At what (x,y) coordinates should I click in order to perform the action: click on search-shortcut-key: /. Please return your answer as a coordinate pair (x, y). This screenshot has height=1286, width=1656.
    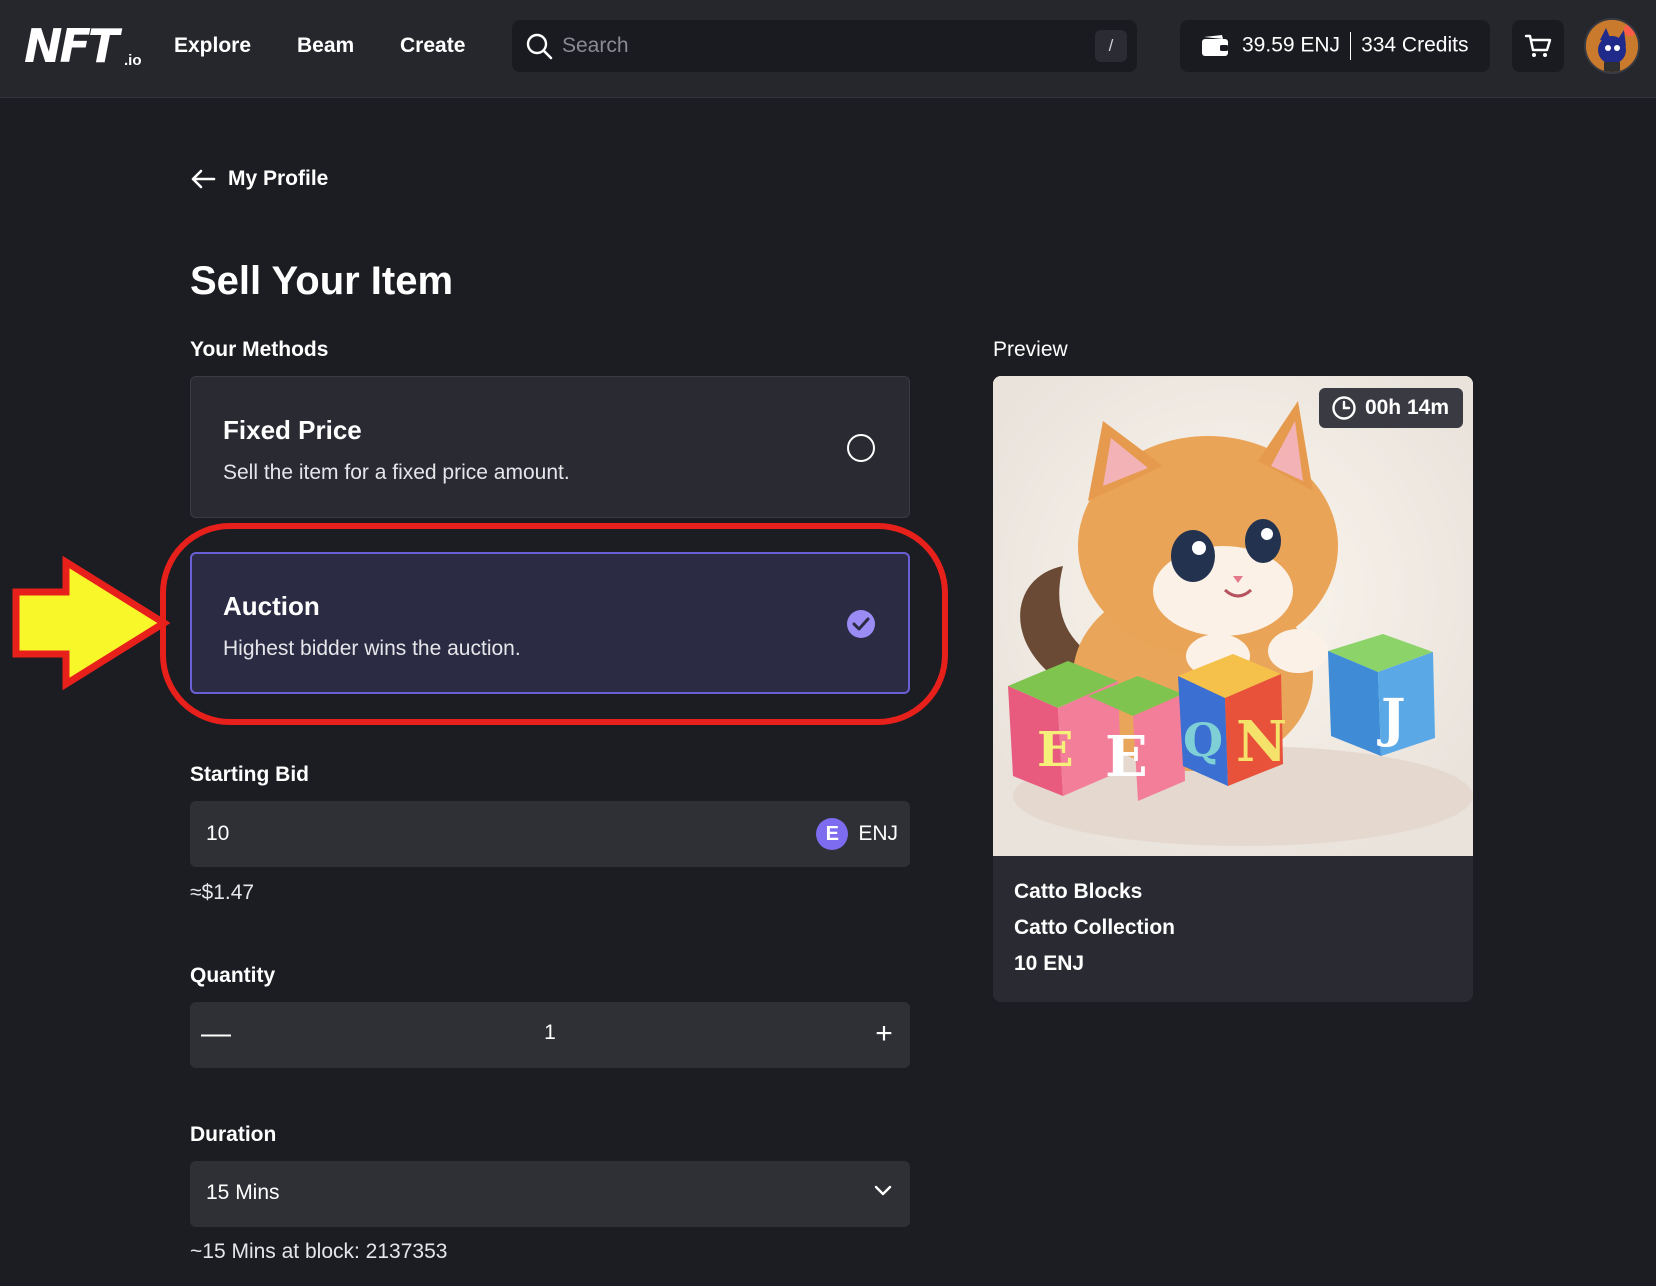
    Looking at the image, I should click on (1111, 46).